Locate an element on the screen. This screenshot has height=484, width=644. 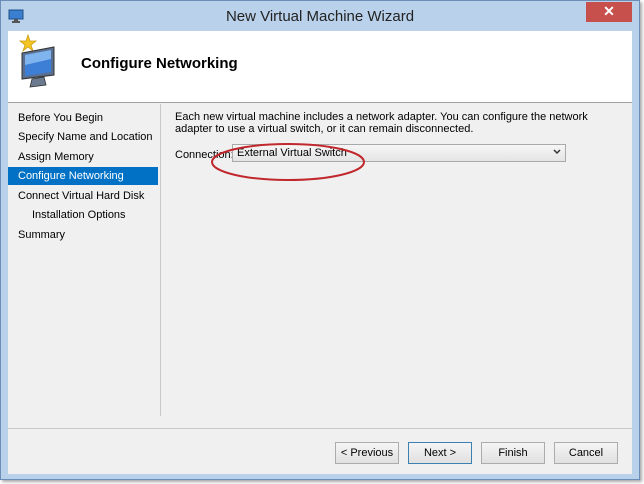
nav-item-installation-options: Installation Options is located at coordinates (83, 215).